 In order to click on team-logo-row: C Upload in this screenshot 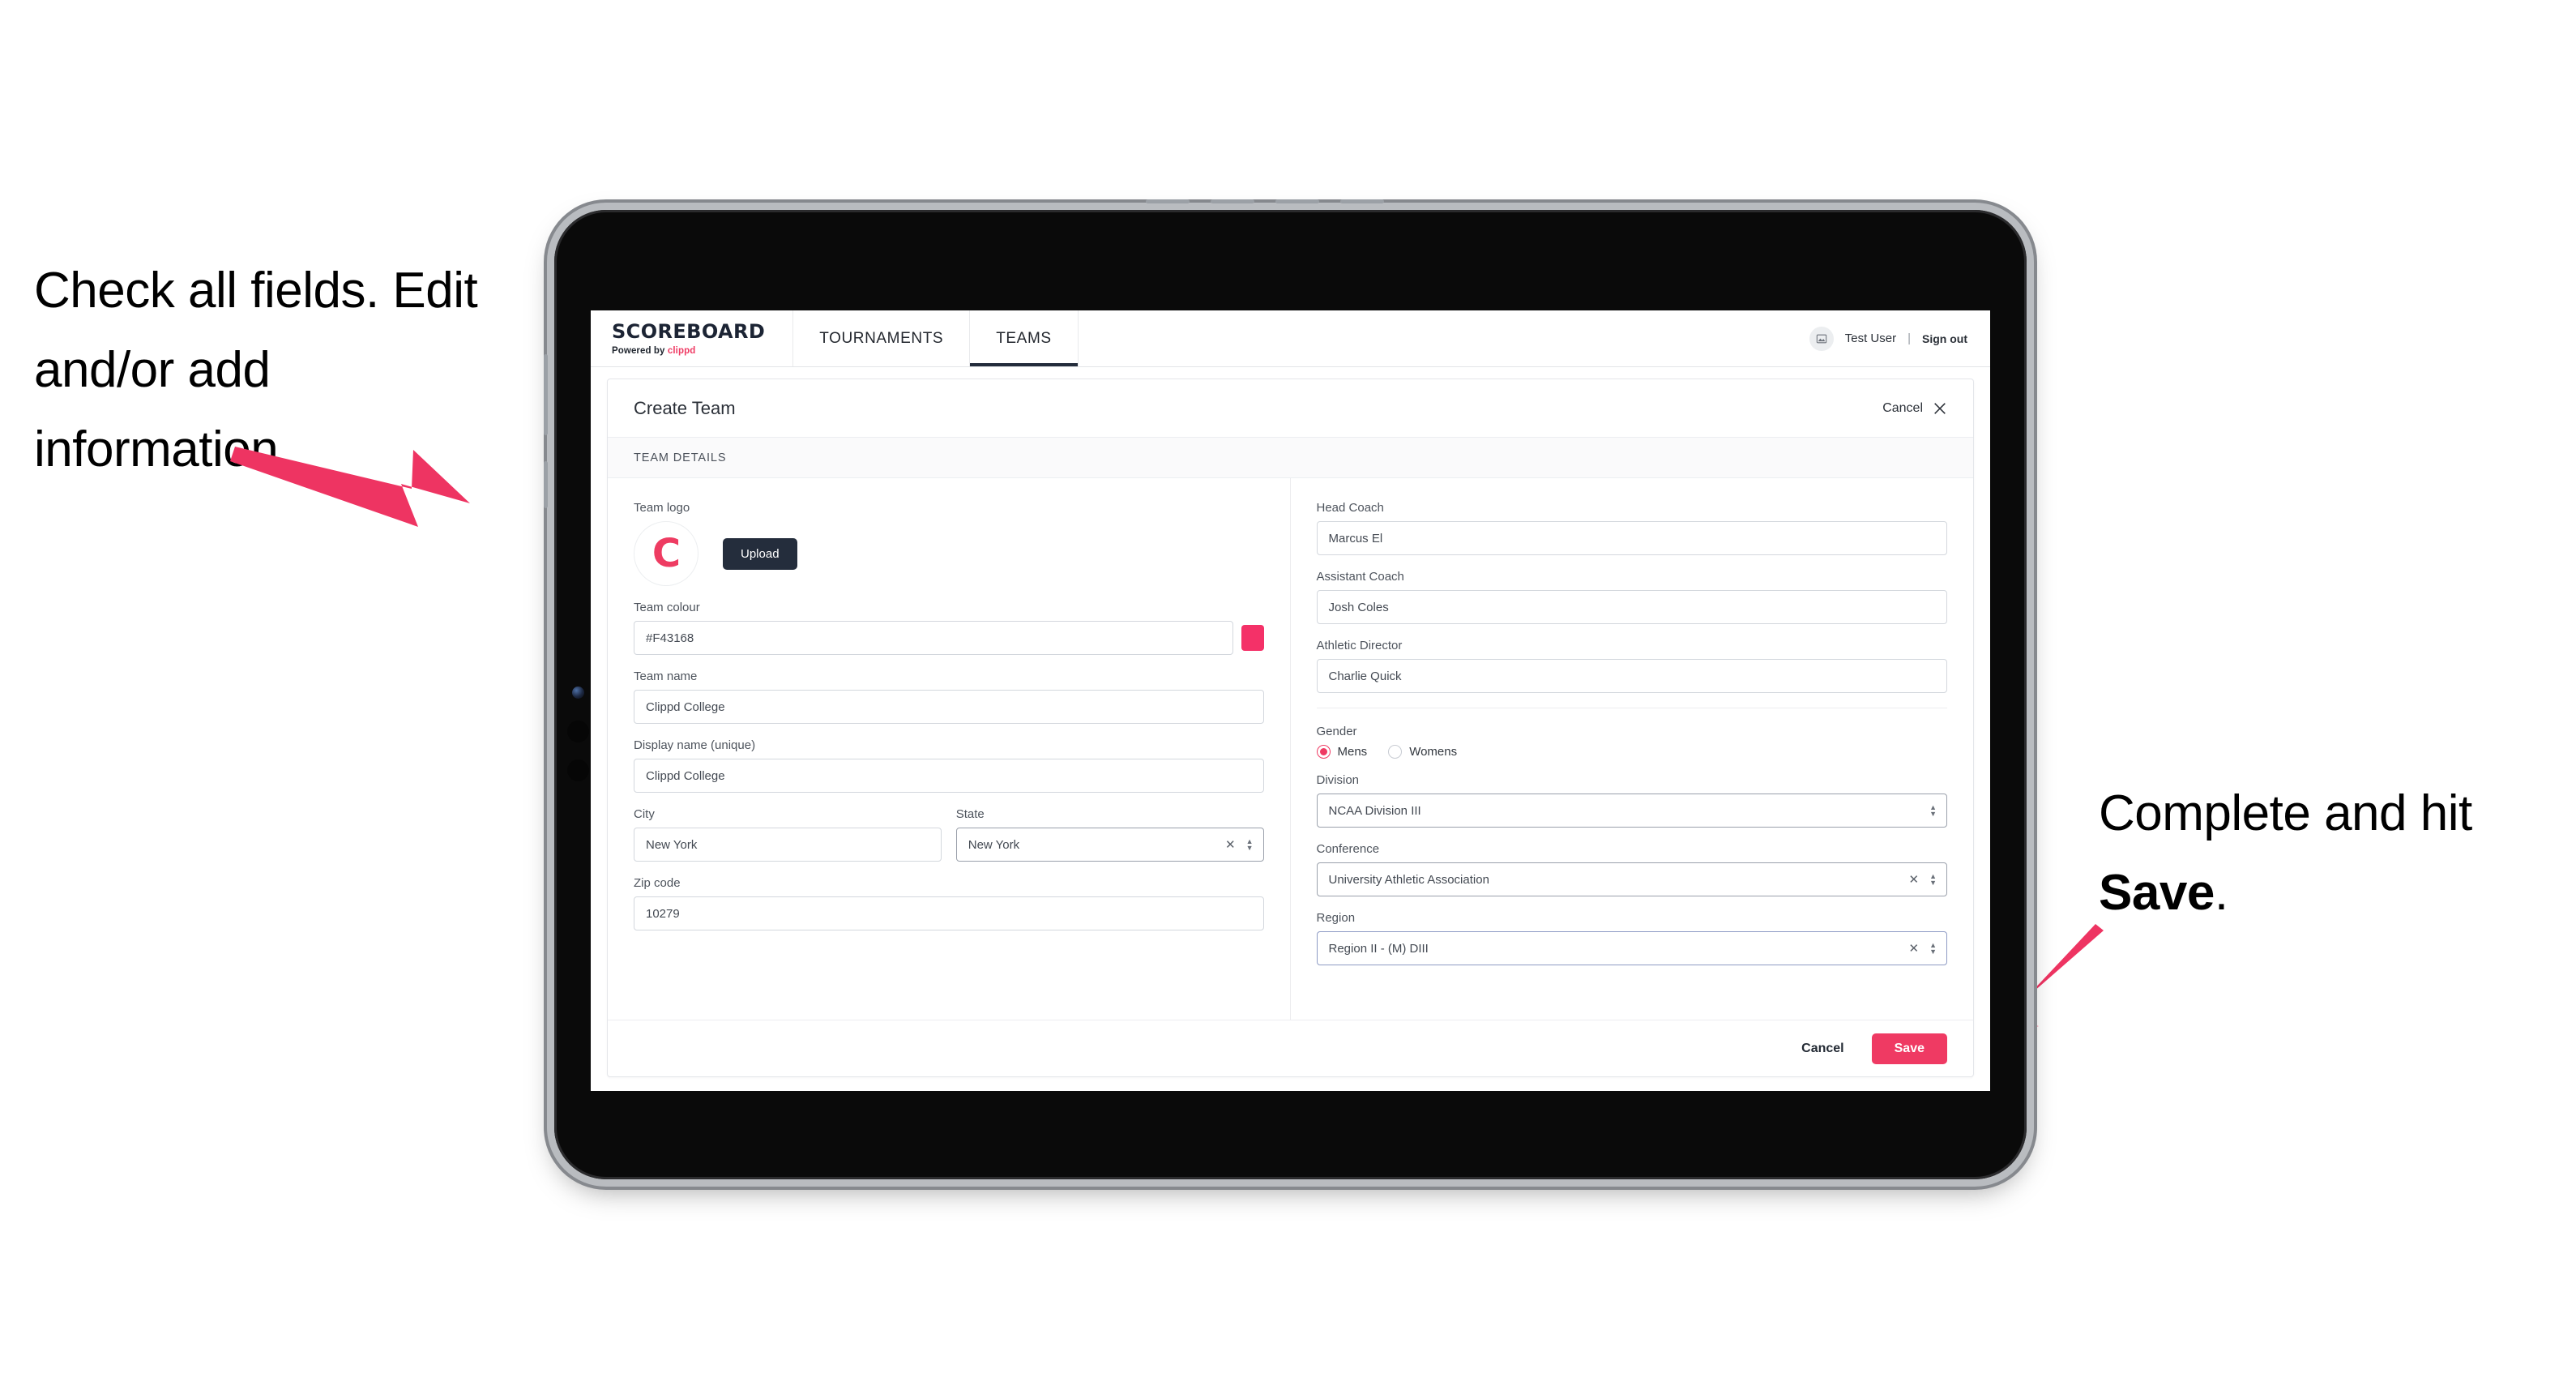, I will do `click(949, 553)`.